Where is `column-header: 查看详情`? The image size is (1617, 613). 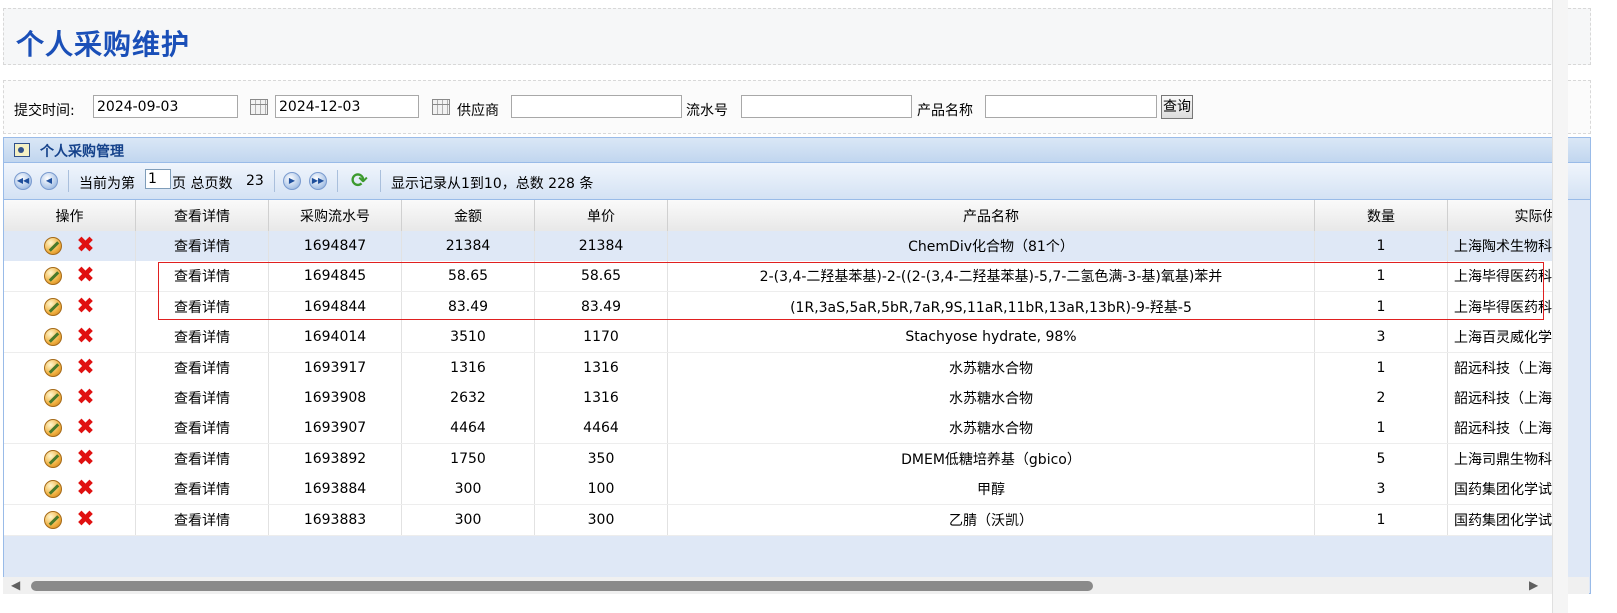 column-header: 查看详情 is located at coordinates (202, 215).